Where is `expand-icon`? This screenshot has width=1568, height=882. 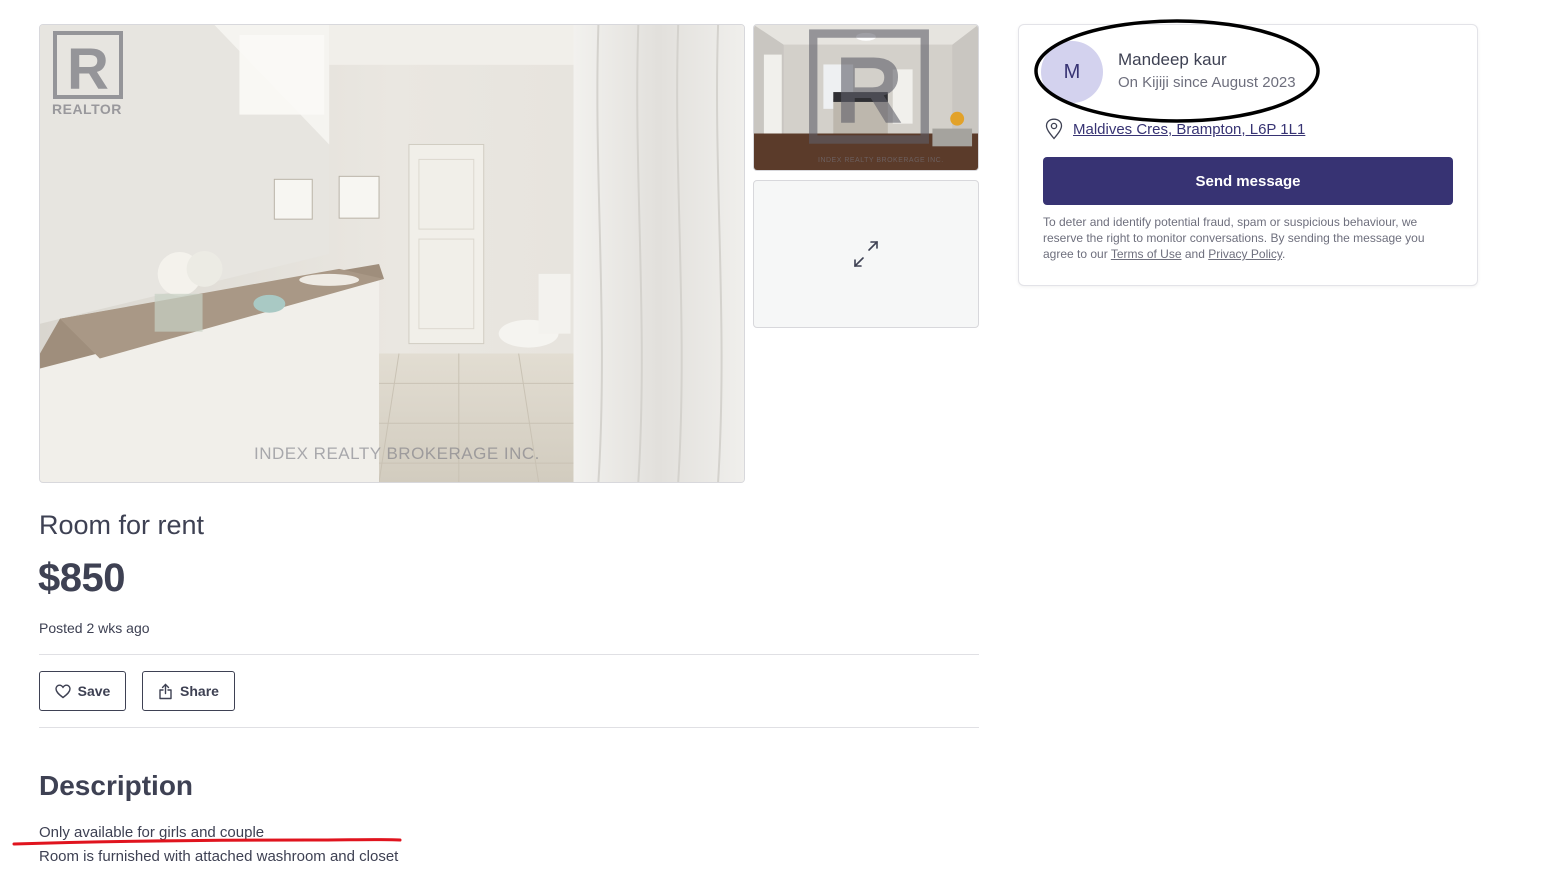 expand-icon is located at coordinates (866, 254).